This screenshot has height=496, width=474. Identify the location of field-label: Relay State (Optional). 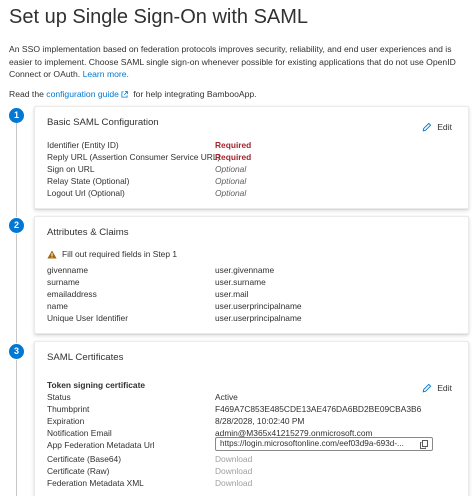
(88, 181).